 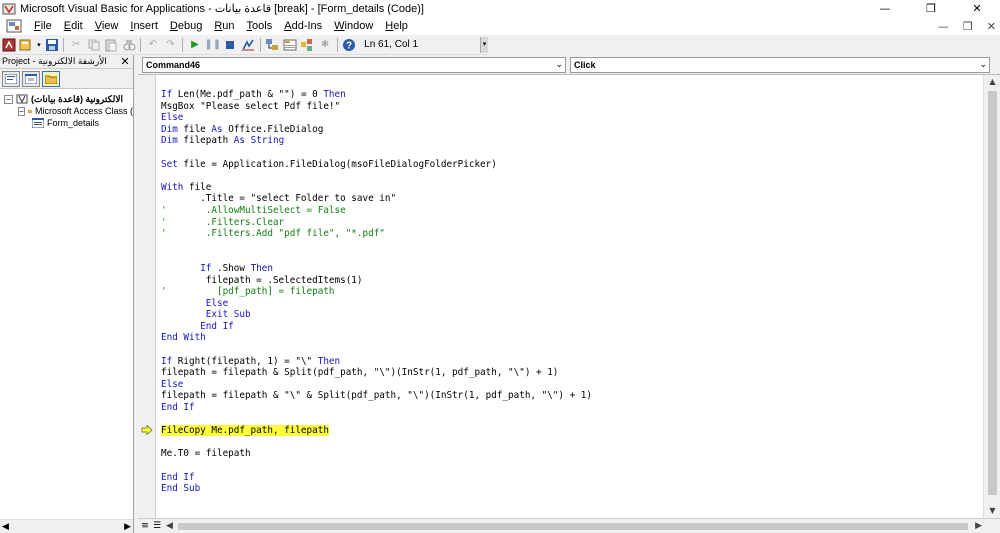 I want to click on standard-toolbar: ▾ ✂ ↶ ↷ ▶ ❚❚ ✱ ? Ln 61, Col 1 ▾, so click(x=244, y=45).